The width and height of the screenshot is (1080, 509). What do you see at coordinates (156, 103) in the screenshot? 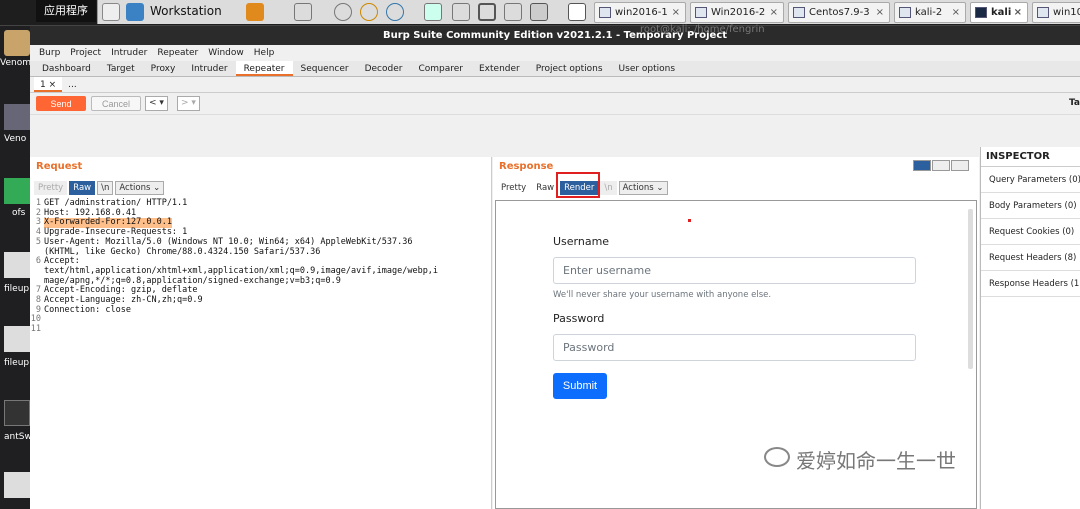
I see `previous-request-button: < ▾` at bounding box center [156, 103].